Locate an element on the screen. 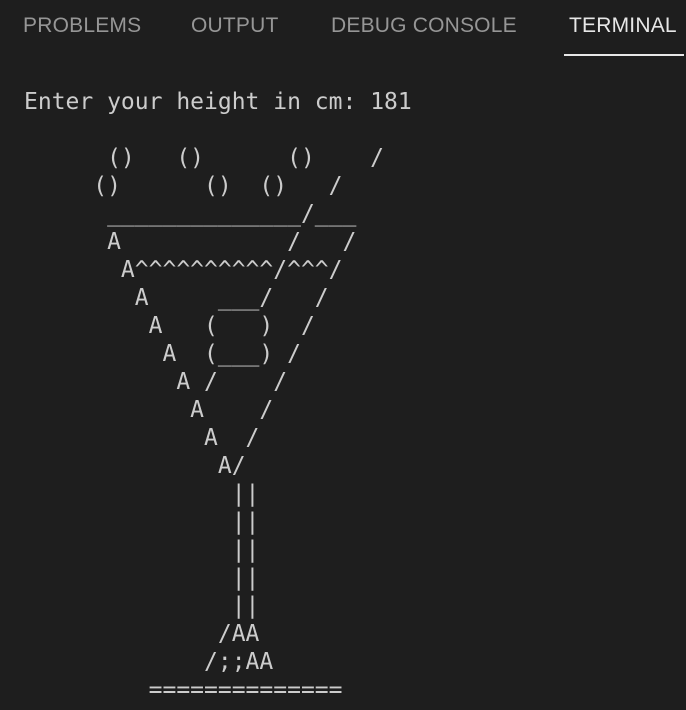 The height and width of the screenshot is (710, 686). tab-output: OUTPUT is located at coordinates (235, 26).